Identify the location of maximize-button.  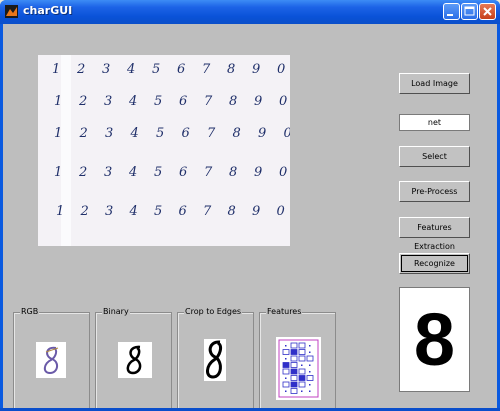
(469, 11).